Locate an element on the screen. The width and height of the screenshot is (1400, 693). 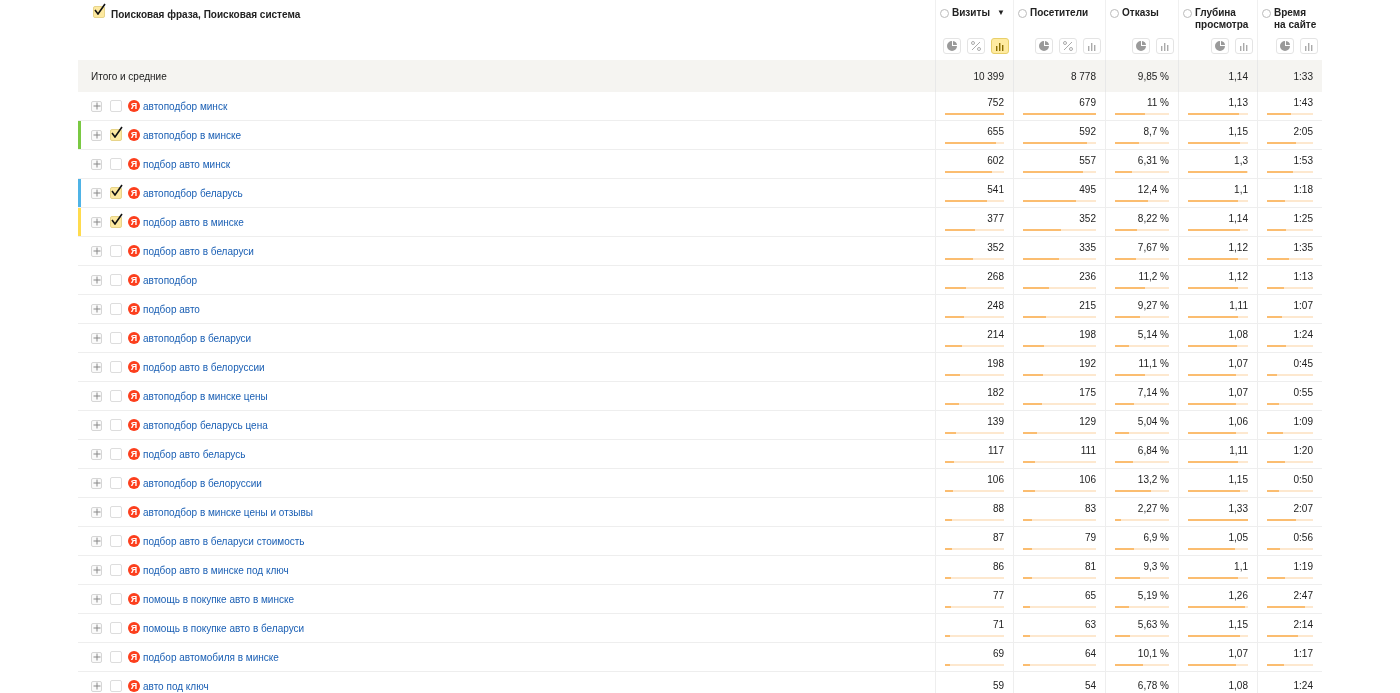
bar-chart-icon is located at coordinates (1309, 46).